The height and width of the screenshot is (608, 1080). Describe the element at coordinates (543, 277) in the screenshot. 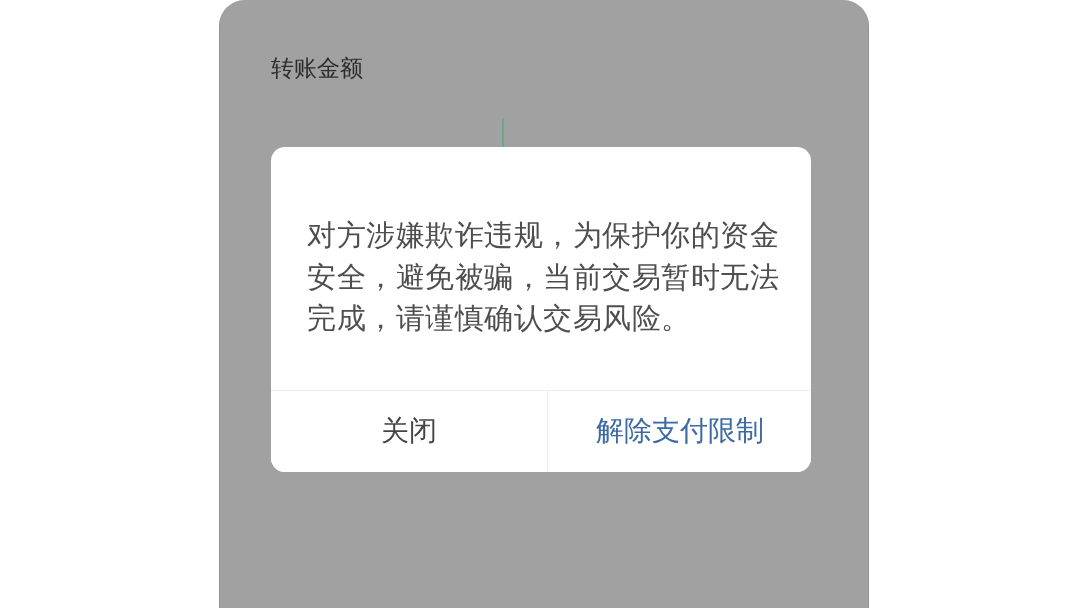

I see `dialog-message: 对方涉嫌欺诈违规，为保护你的资金安全，避免被骗，当前交易暂时无法完成，请谨慎确认交易风险。` at that location.